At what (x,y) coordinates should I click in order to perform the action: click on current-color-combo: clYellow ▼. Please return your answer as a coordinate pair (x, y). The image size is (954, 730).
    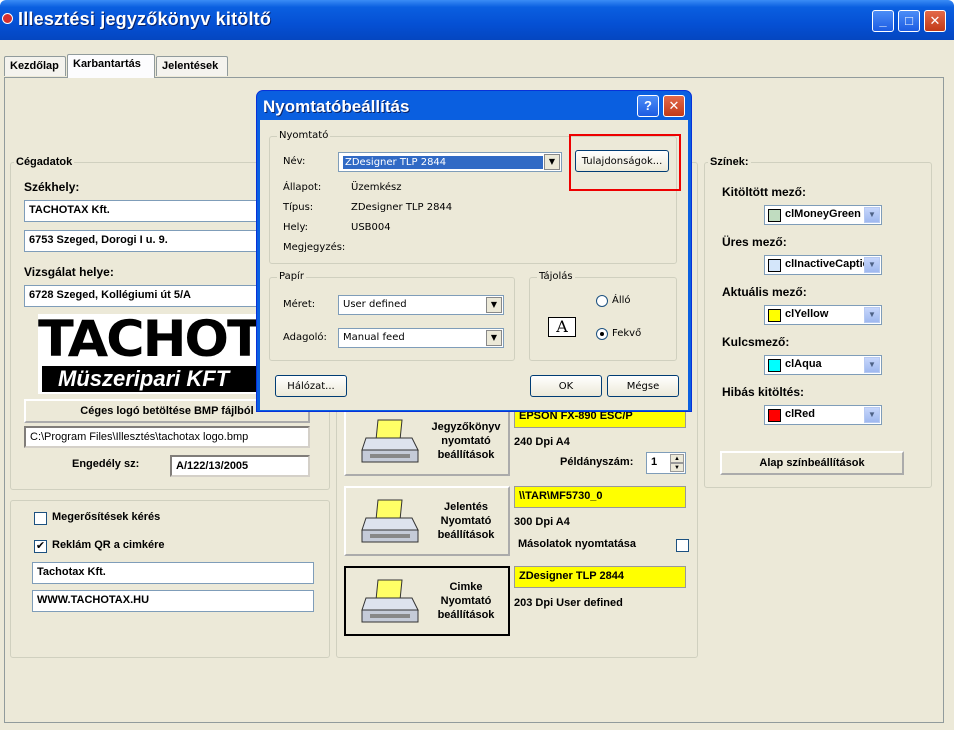
    Looking at the image, I should click on (823, 315).